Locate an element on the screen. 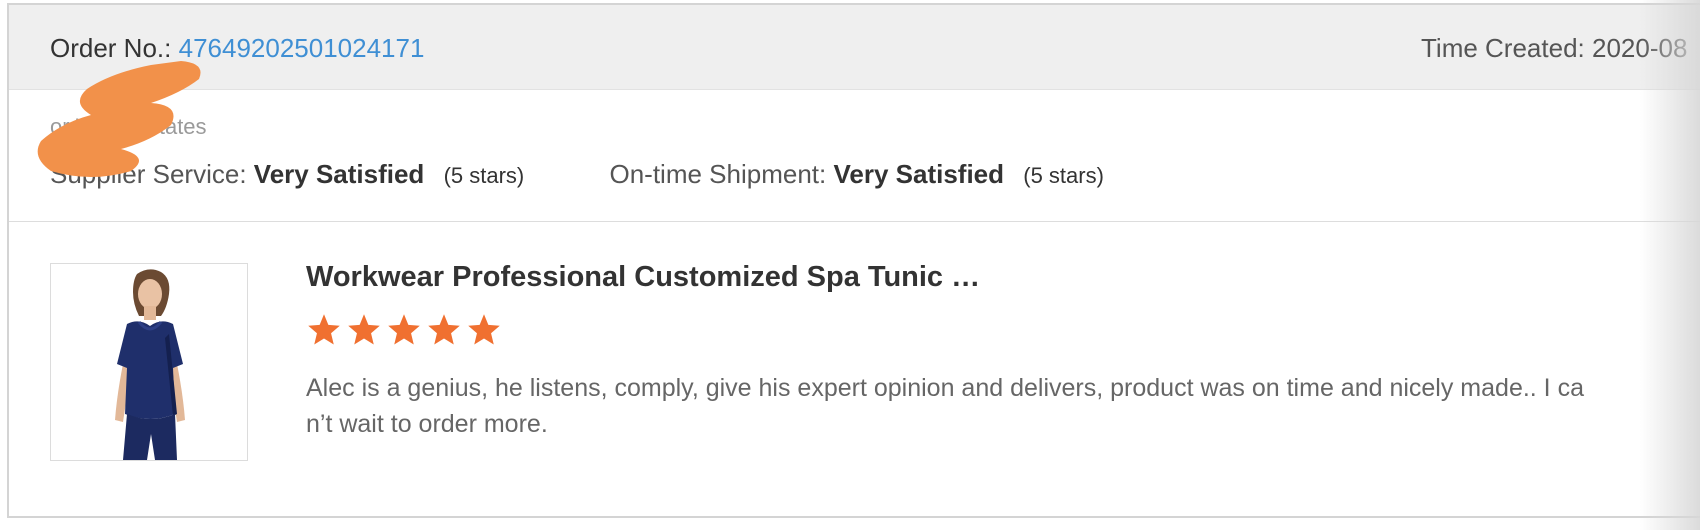  section-divider is located at coordinates (854, 221).